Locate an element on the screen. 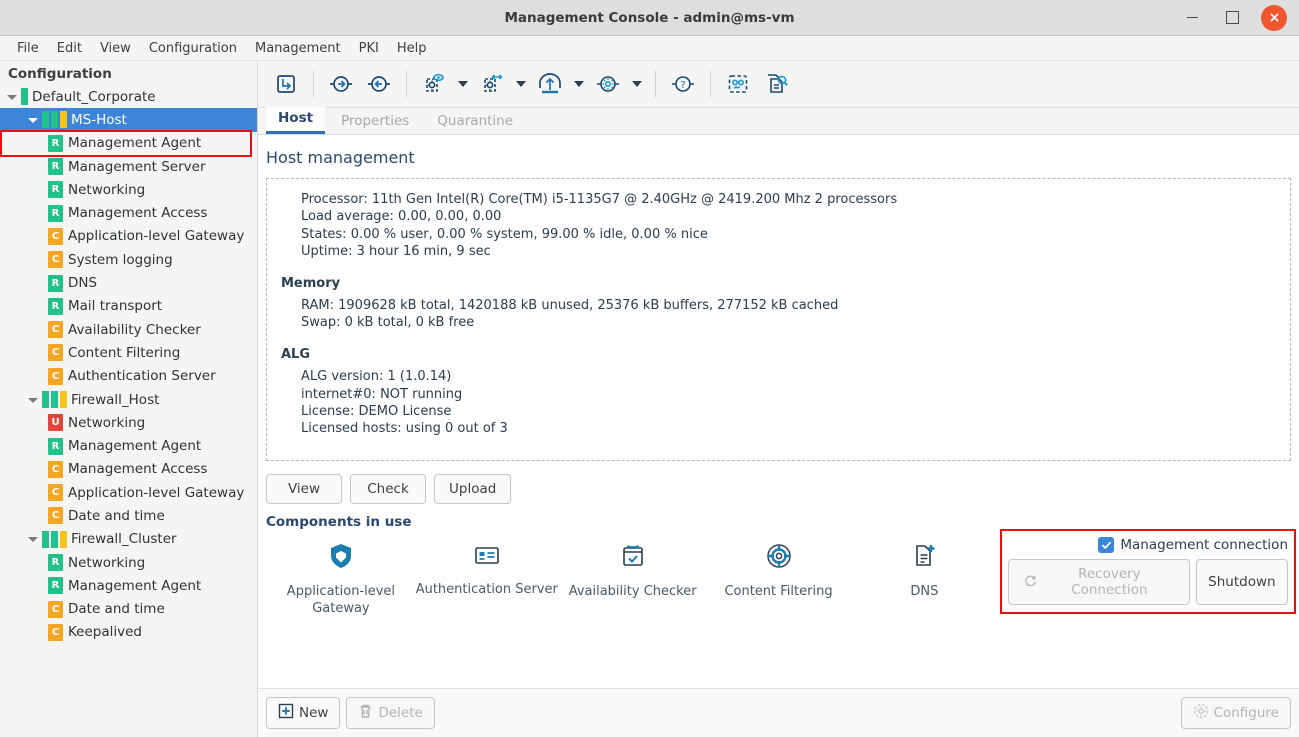 This screenshot has width=1299, height=737. tree-item-default-corporate: Default_Corporate is located at coordinates (128, 96).